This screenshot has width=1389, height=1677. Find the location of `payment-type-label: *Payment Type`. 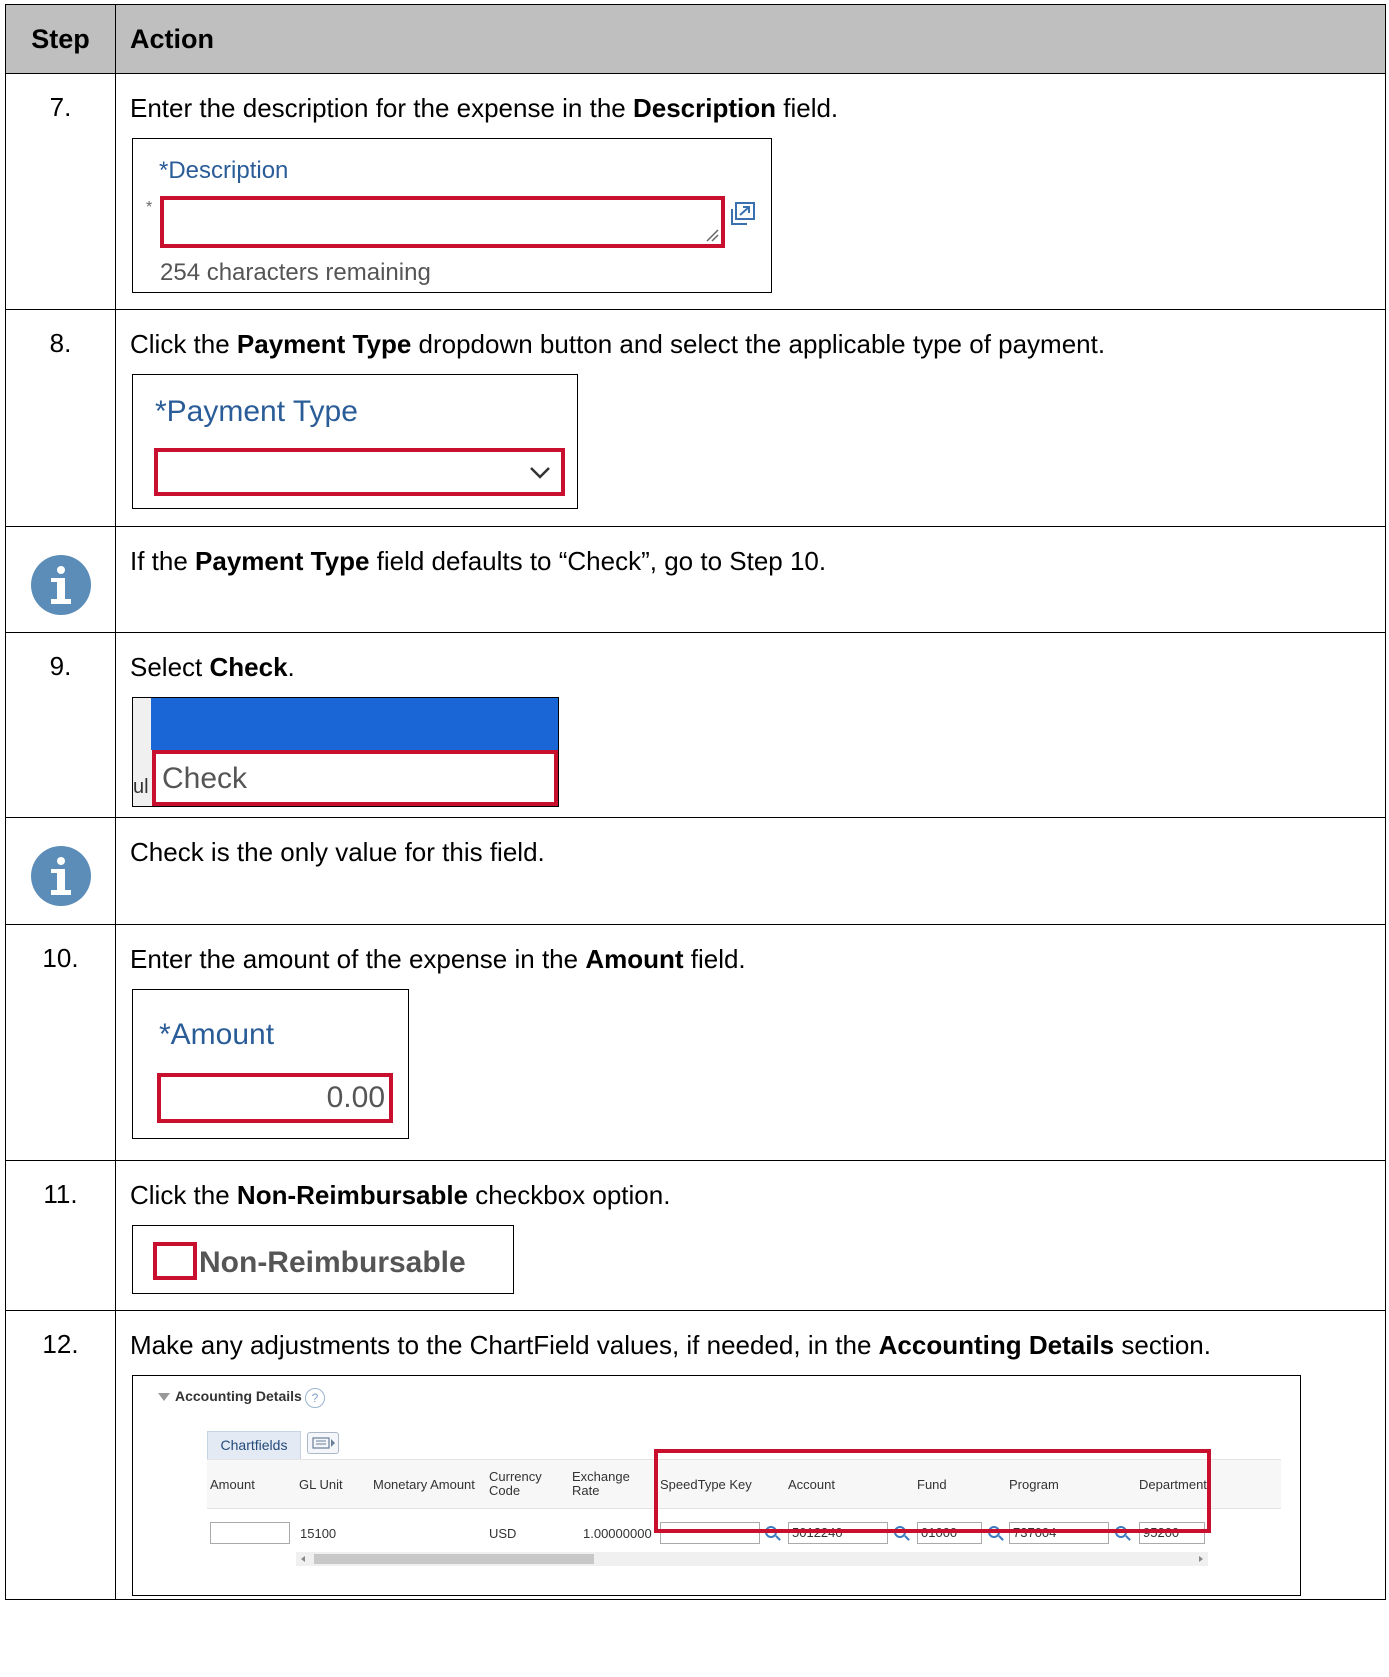

payment-type-label: *Payment Type is located at coordinates (256, 411).